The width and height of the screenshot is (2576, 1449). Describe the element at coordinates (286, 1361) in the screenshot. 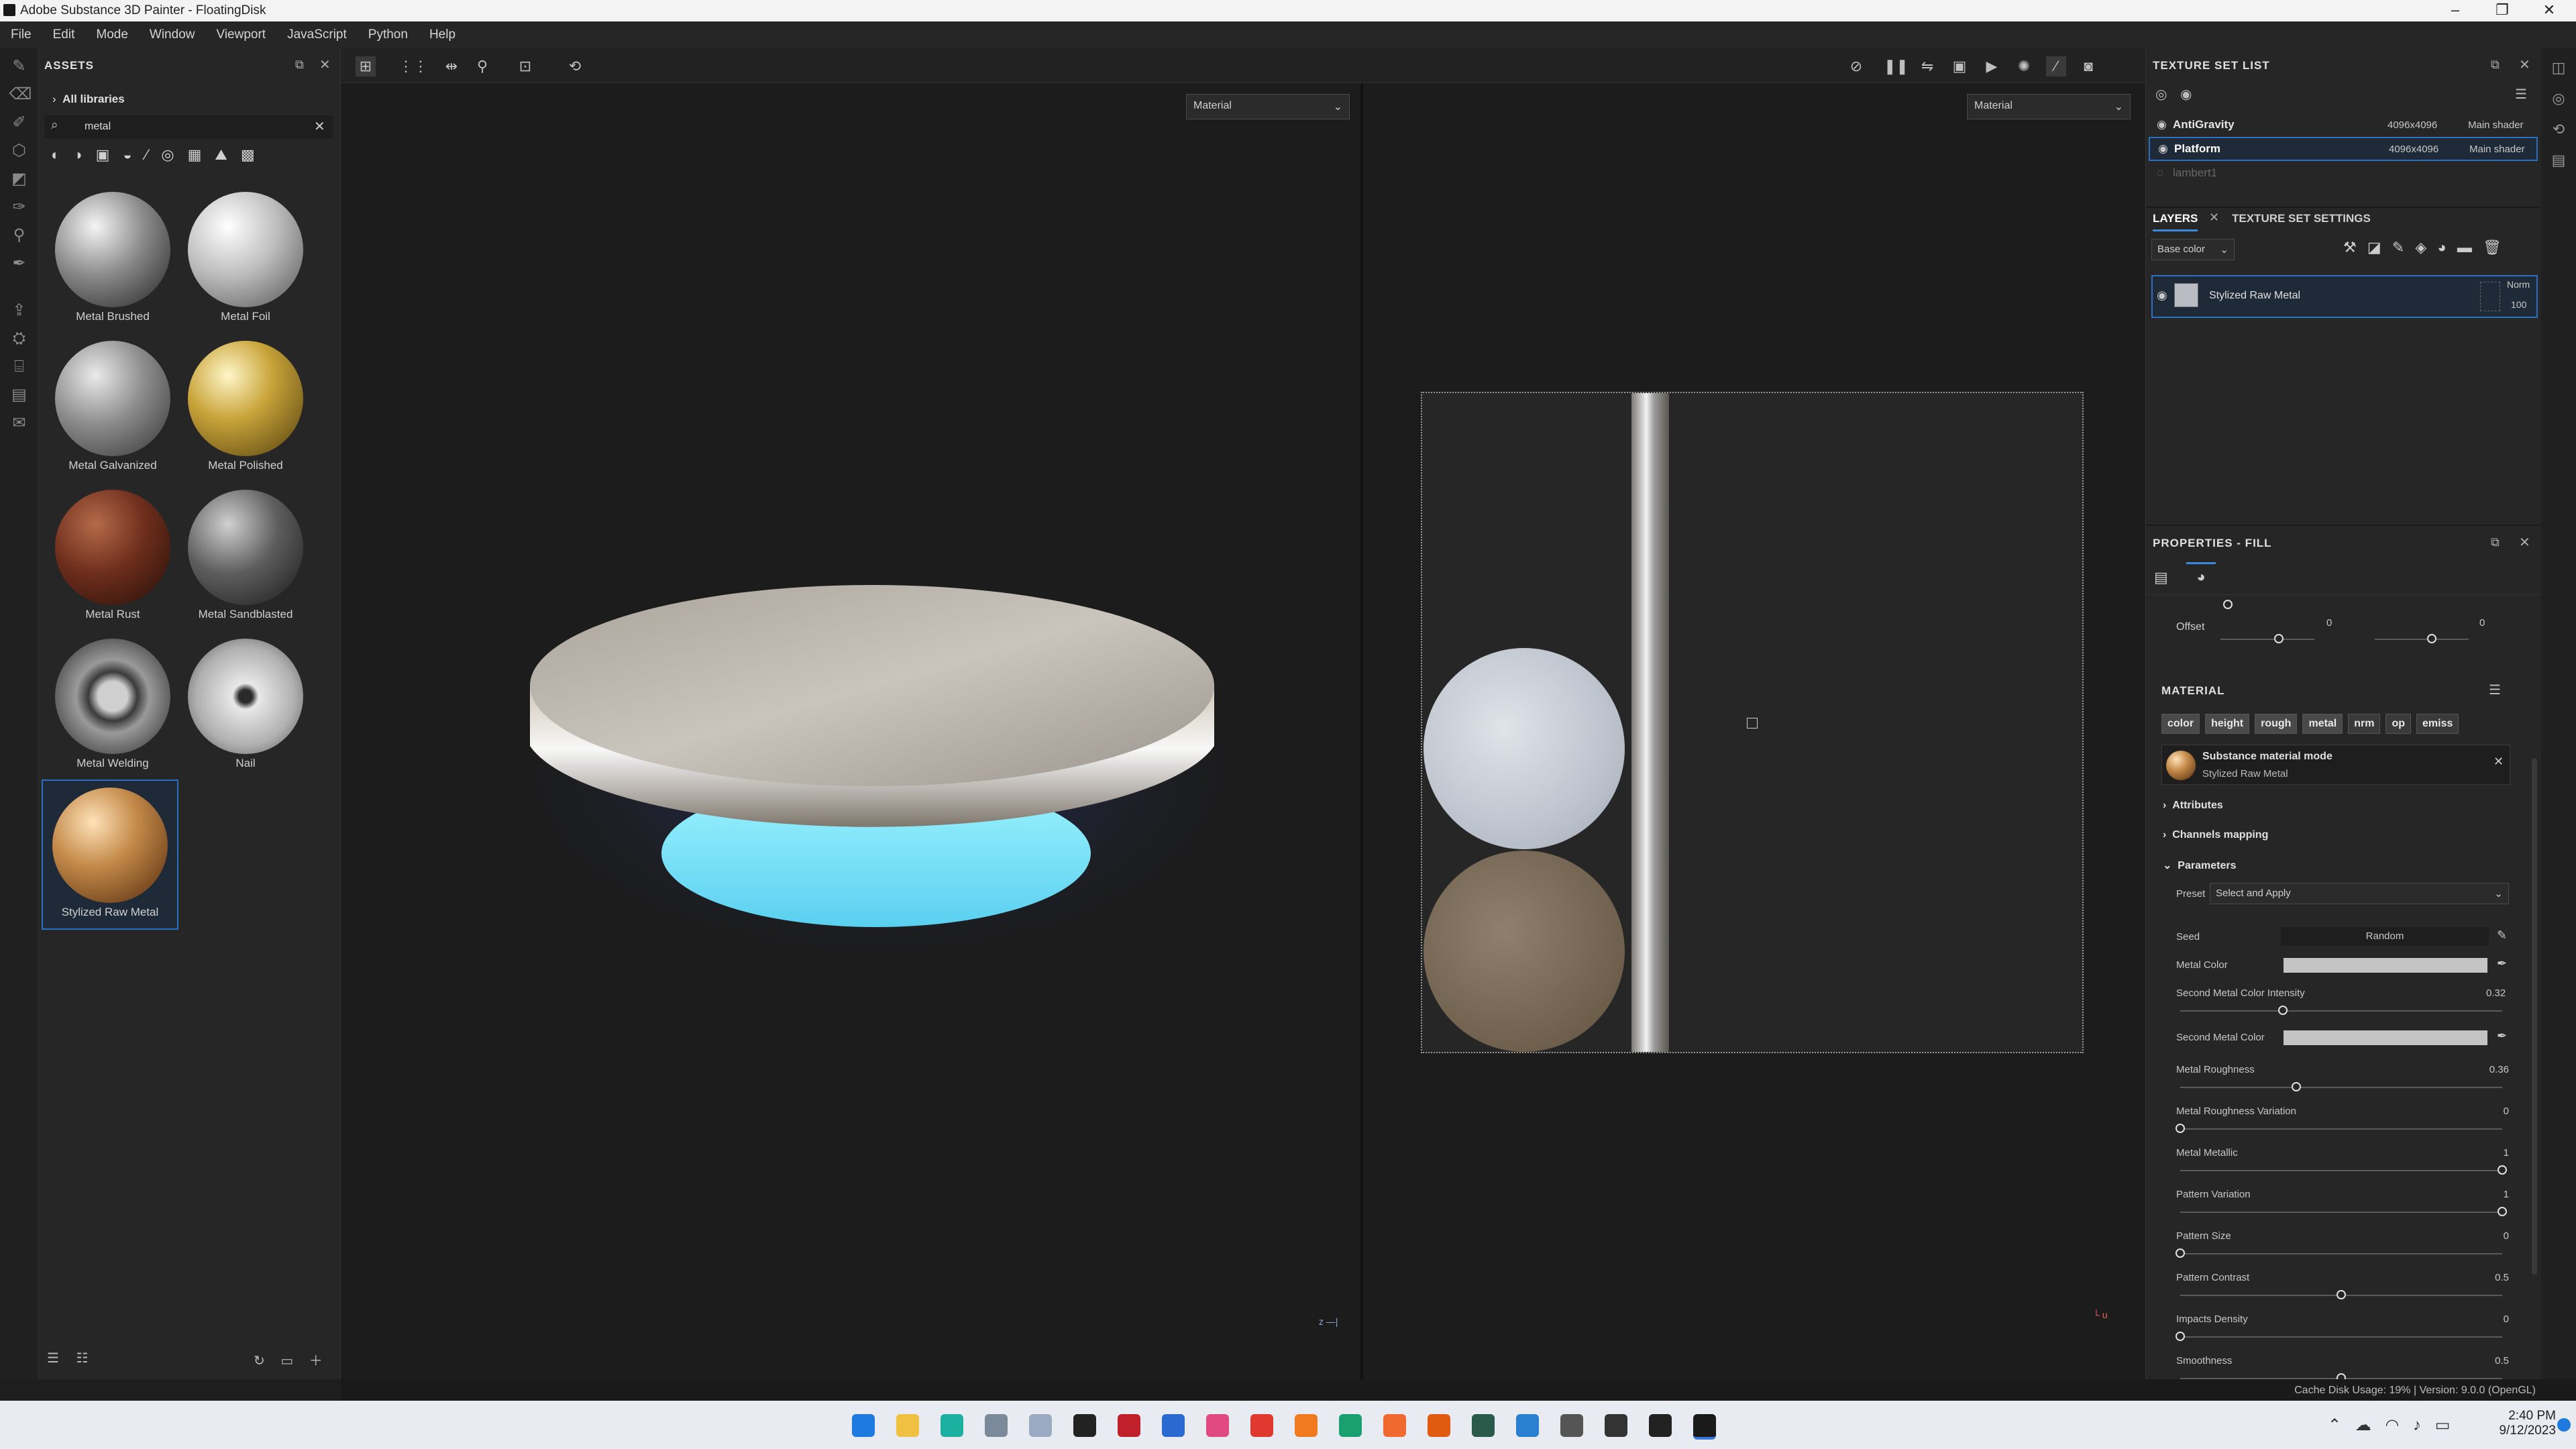

I see `folder-icon: ▭` at that location.